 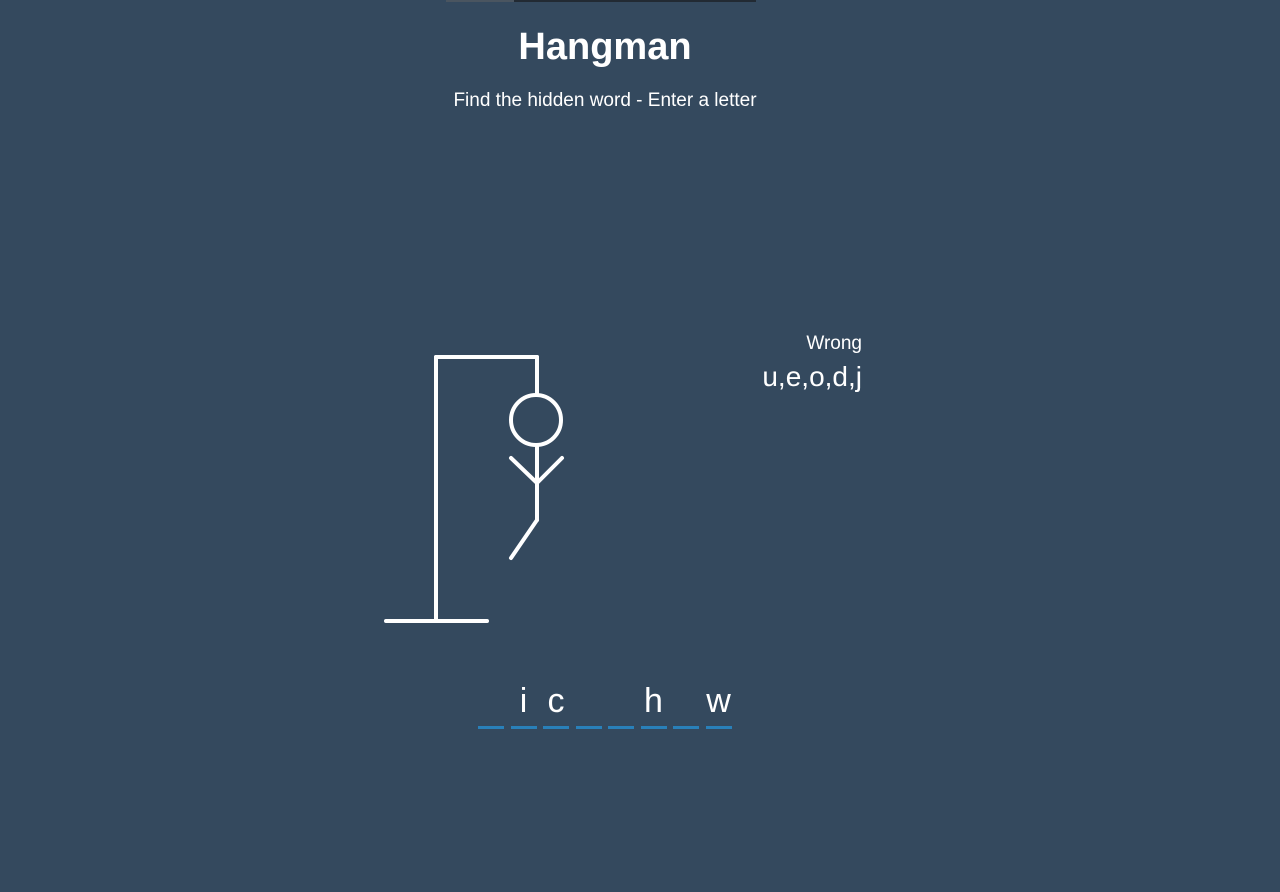 What do you see at coordinates (718, 701) in the screenshot?
I see `letter-char: w` at bounding box center [718, 701].